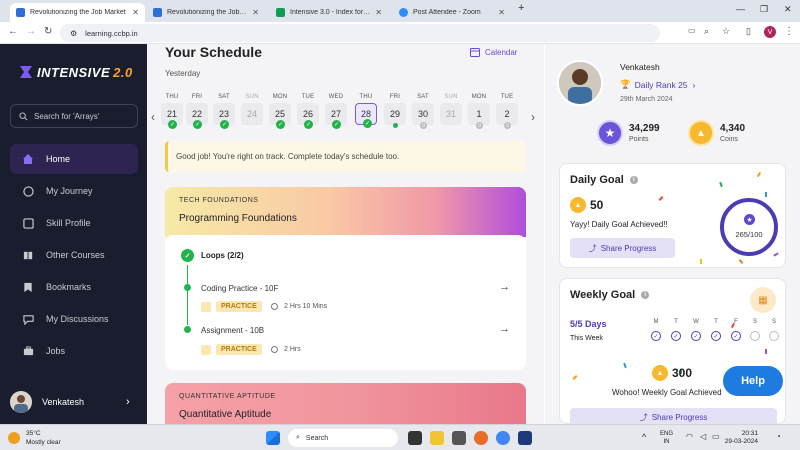 This screenshot has height=450, width=800. What do you see at coordinates (74, 351) in the screenshot?
I see `sidebar-item-jobs: Jobs` at bounding box center [74, 351].